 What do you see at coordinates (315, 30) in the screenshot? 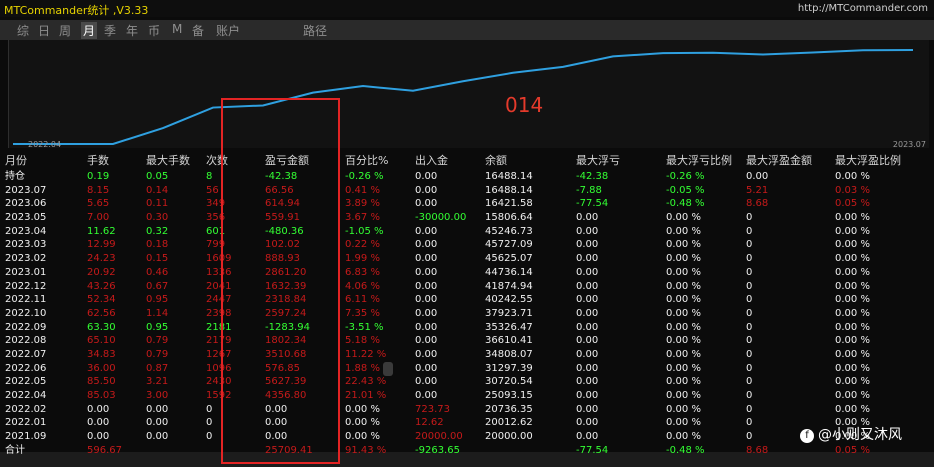
I see `tab-10: 路径` at bounding box center [315, 30].